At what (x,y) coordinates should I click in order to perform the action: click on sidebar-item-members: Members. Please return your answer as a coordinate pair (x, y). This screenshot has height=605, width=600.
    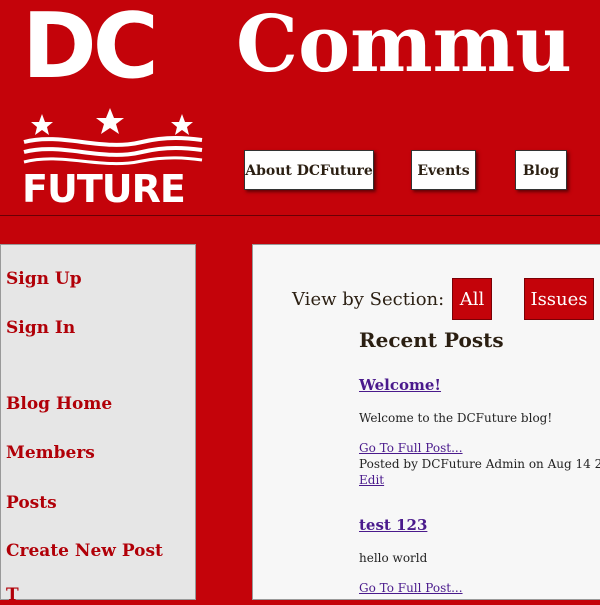
    Looking at the image, I should click on (50, 453).